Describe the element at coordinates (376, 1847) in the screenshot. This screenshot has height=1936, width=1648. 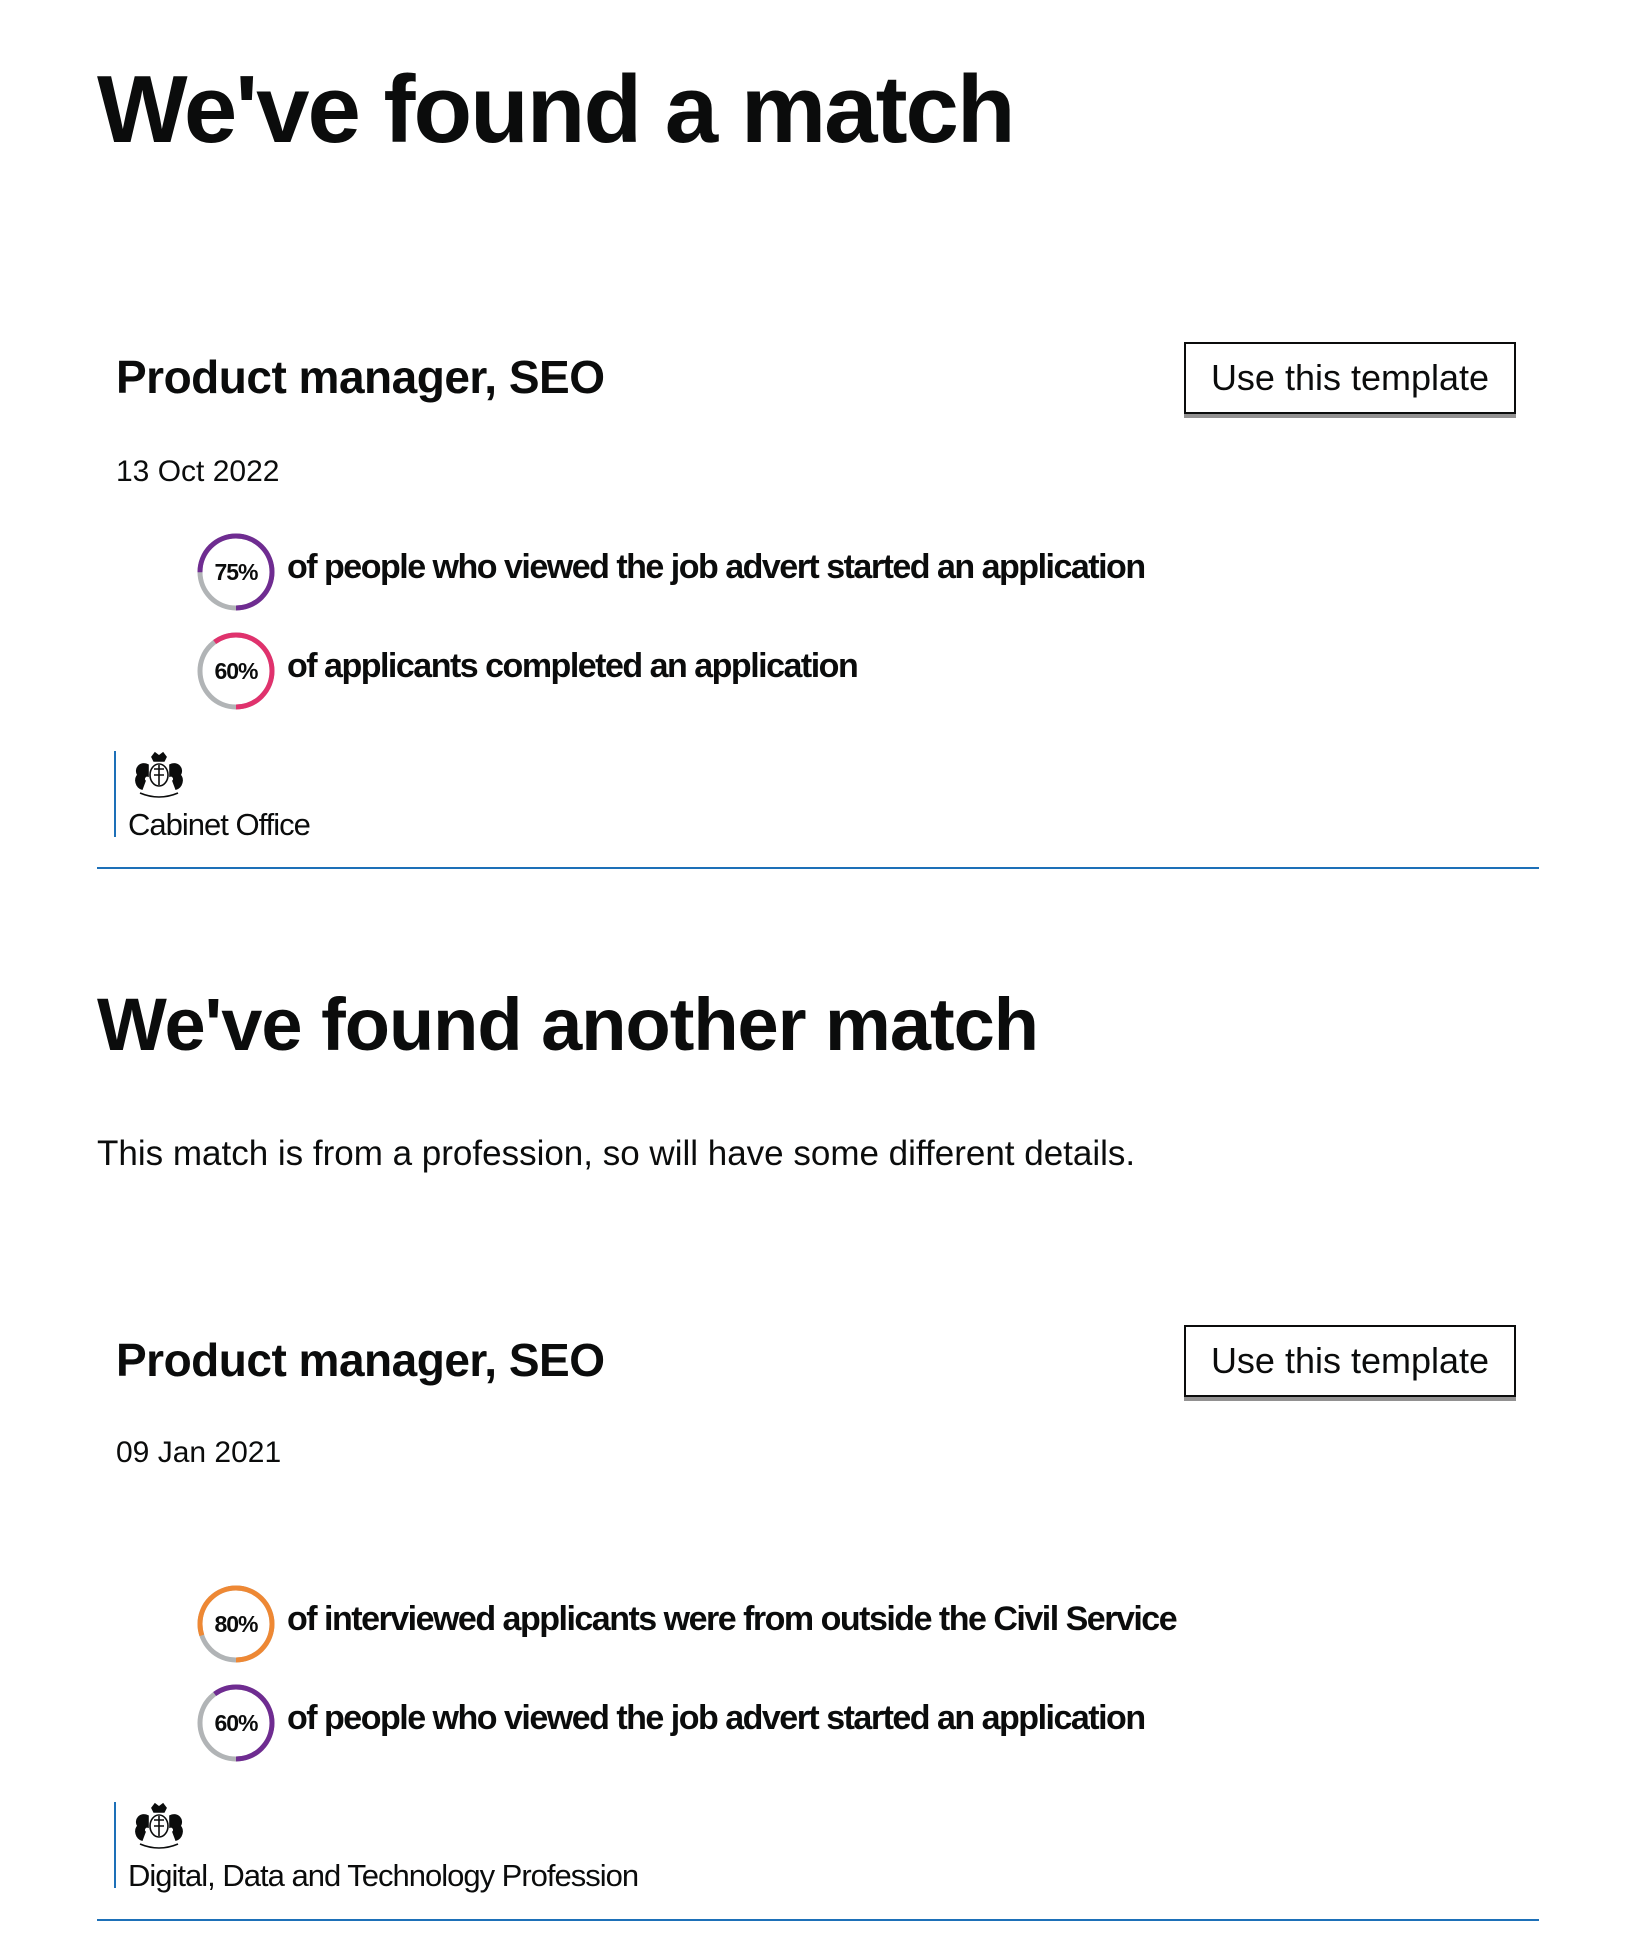
I see `organisation-logo: Digital, Data and Technology Profession` at that location.